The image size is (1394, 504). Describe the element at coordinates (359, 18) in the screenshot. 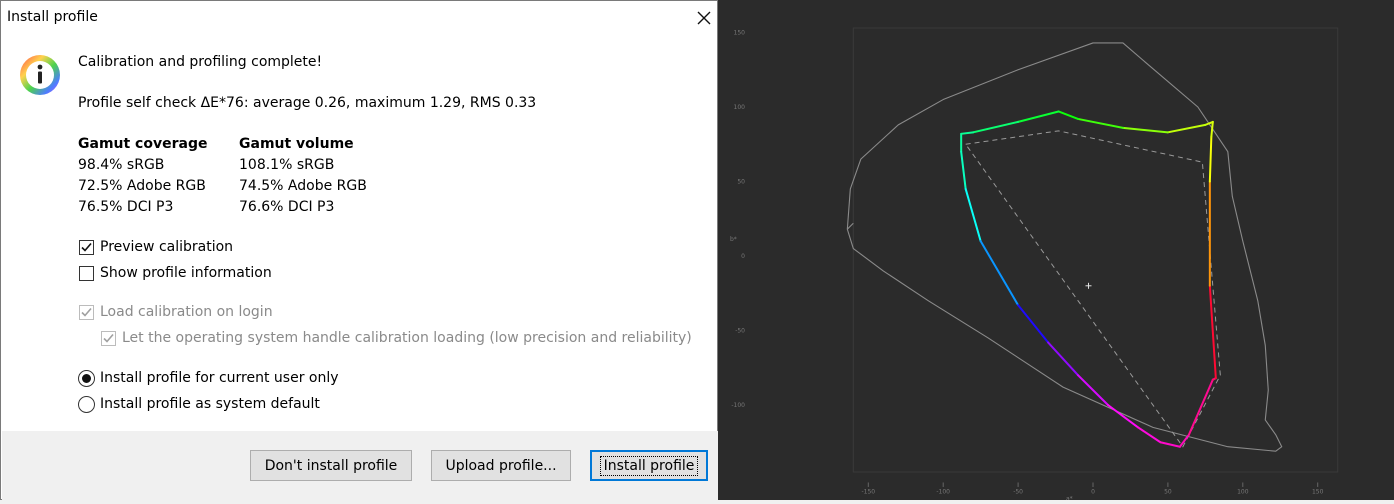

I see `title-bar: Install profile` at that location.